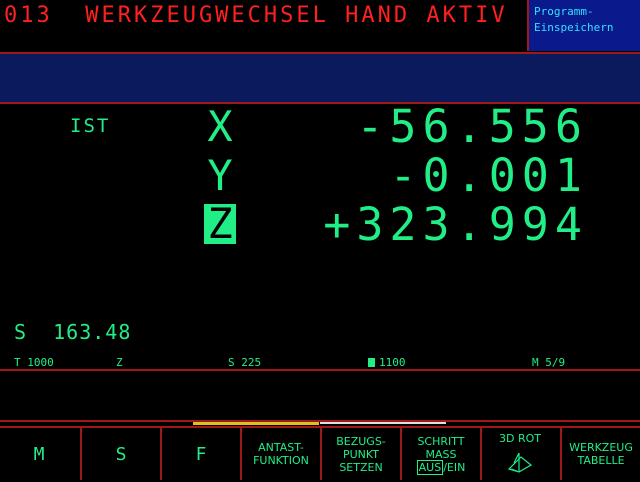 This screenshot has width=640, height=482. I want to click on softkey-increment: SCHRITT MASS AUS/EIN, so click(440, 454).